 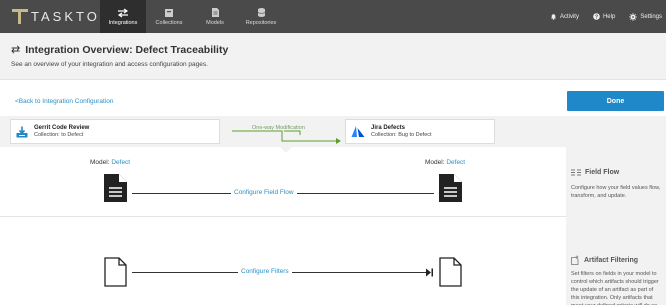 What do you see at coordinates (286, 137) in the screenshot?
I see `one-way-flow-arrow` at bounding box center [286, 137].